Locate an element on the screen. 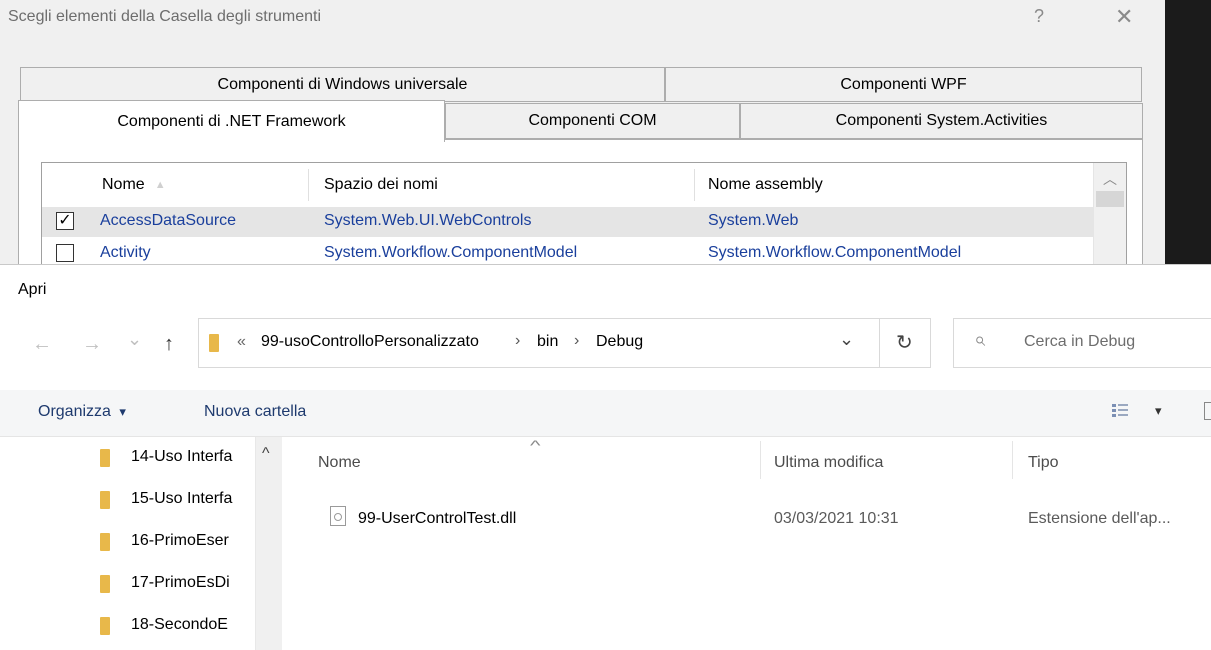  row-namespace: System.Workflow.ComponentModel is located at coordinates (451, 252).